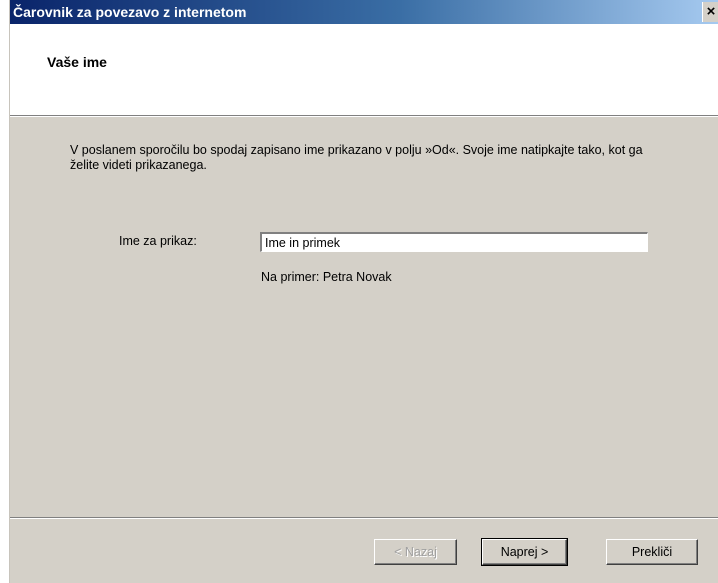 The height and width of the screenshot is (583, 718). I want to click on next-button: Naprej >, so click(524, 552).